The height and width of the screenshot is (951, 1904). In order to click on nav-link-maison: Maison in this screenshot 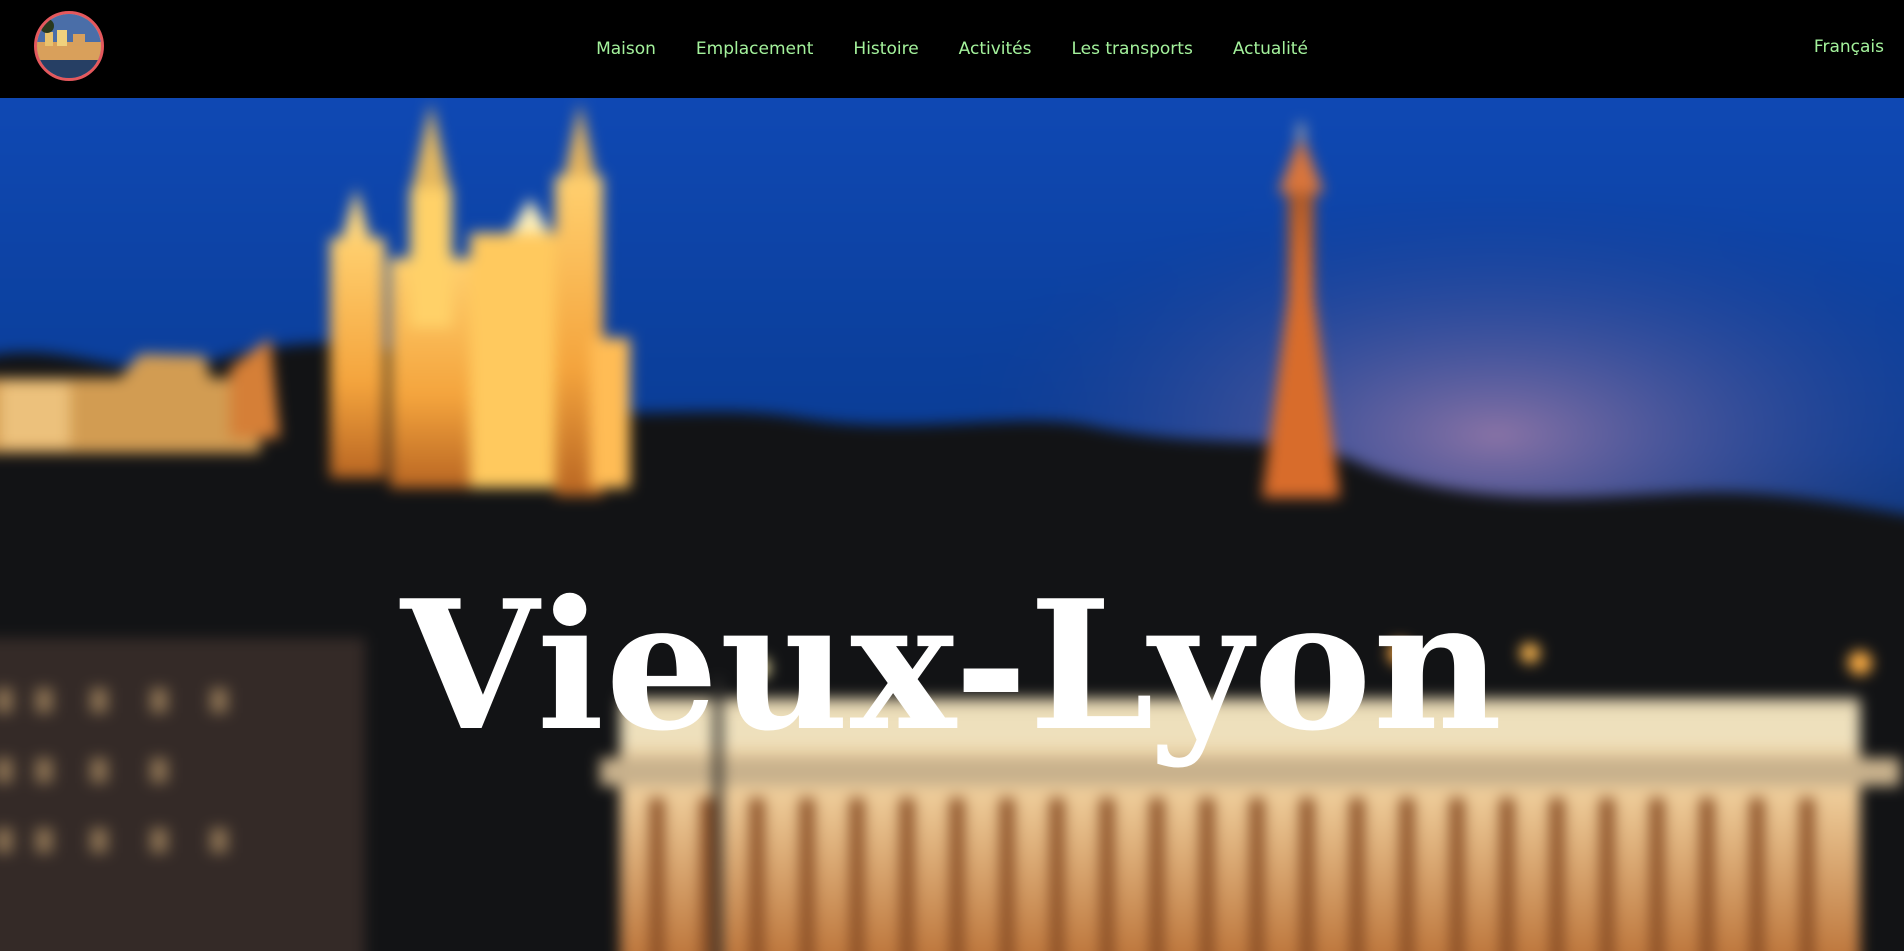, I will do `click(626, 49)`.